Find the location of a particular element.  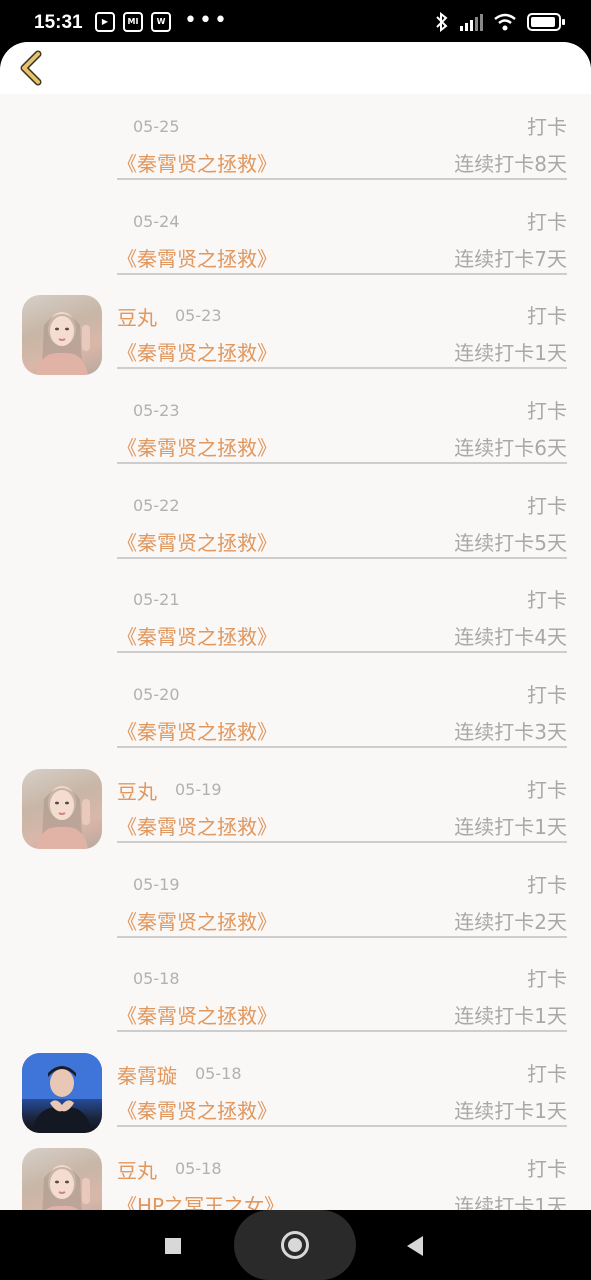

navigation-bar is located at coordinates (295, 1245).